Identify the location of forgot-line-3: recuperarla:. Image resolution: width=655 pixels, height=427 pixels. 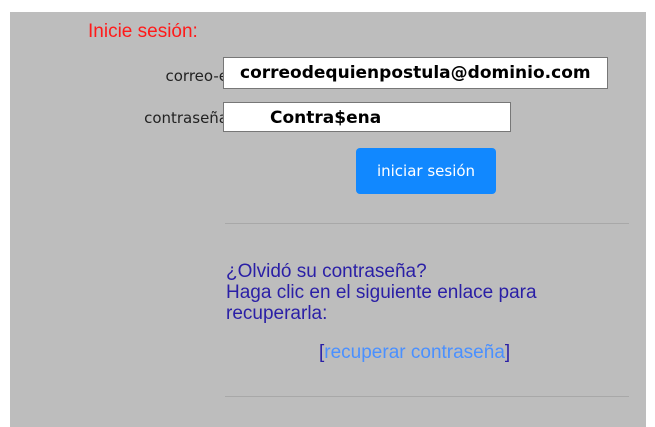
(277, 313).